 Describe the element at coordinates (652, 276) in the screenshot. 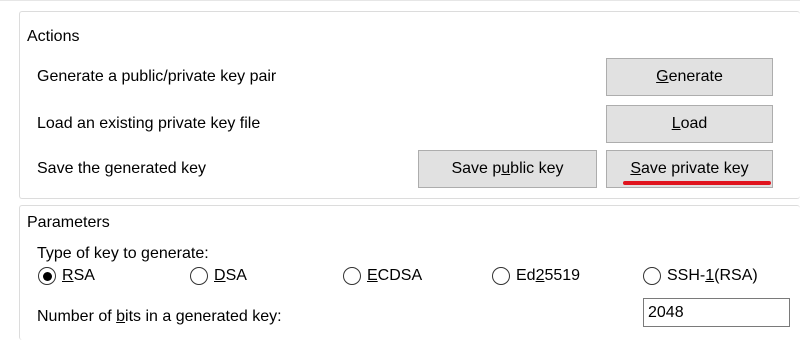

I see `radio-ssh1-rsa-circle` at that location.